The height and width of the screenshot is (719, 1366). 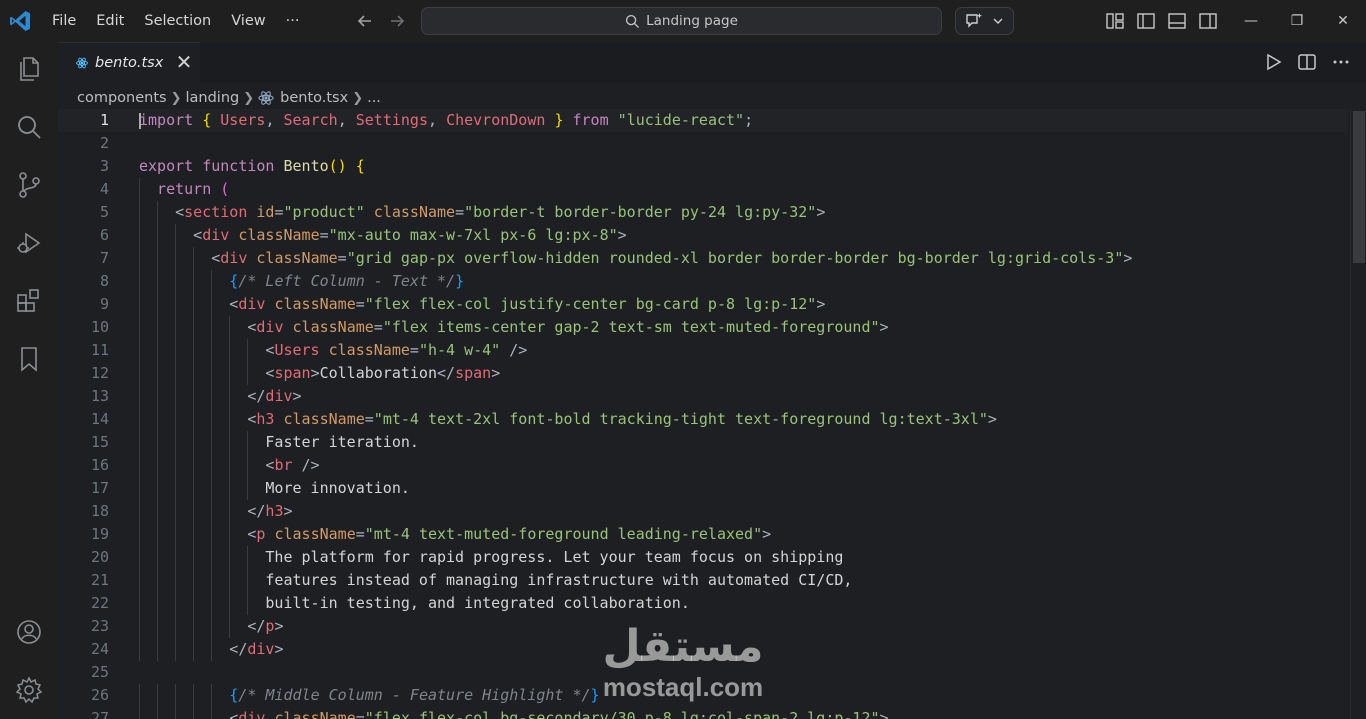 I want to click on menu-more: ···, so click(x=293, y=21).